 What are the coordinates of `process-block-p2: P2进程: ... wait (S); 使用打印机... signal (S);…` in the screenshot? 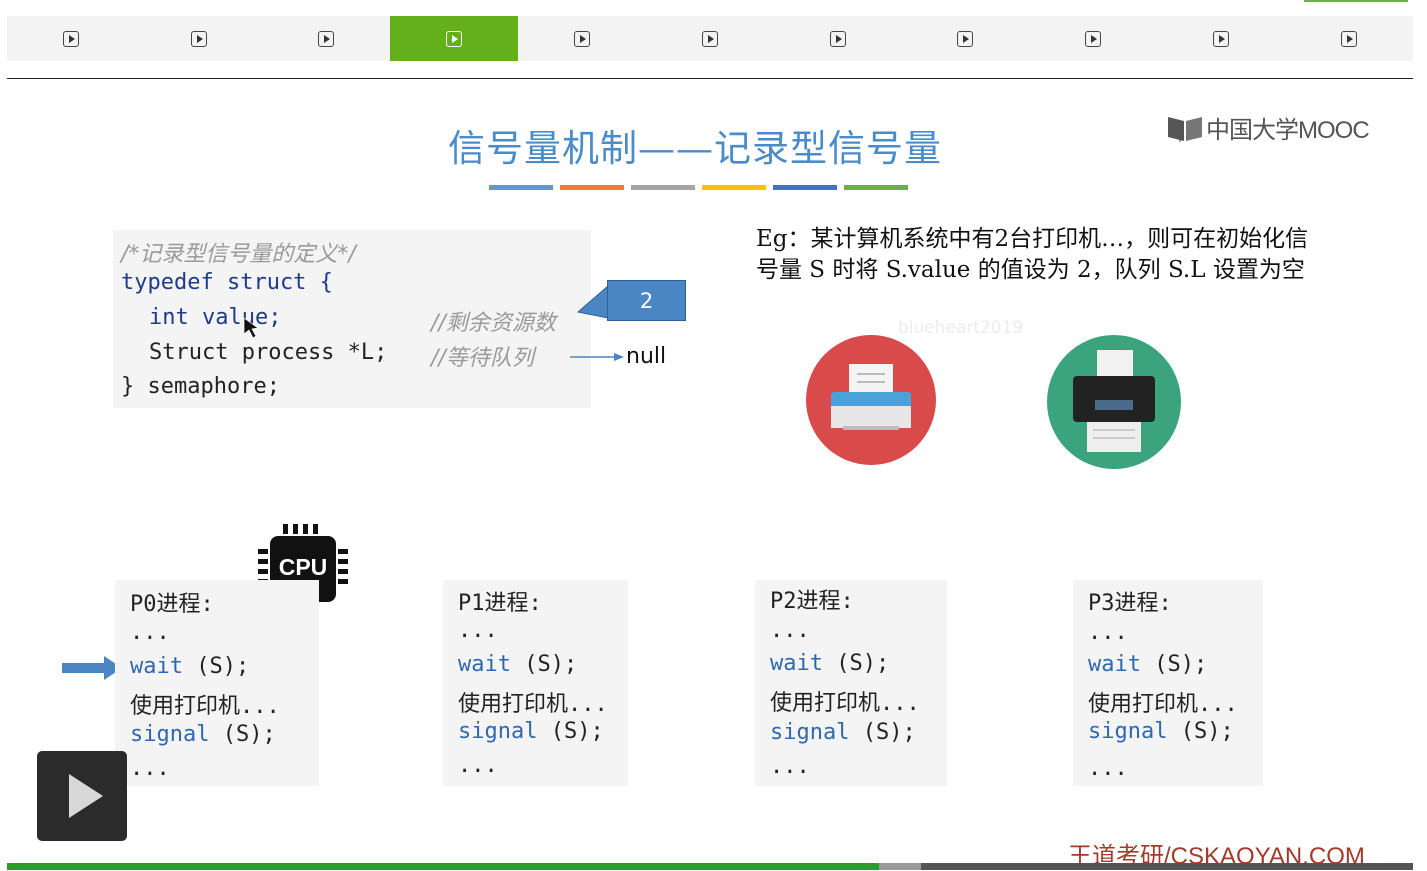 It's located at (851, 683).